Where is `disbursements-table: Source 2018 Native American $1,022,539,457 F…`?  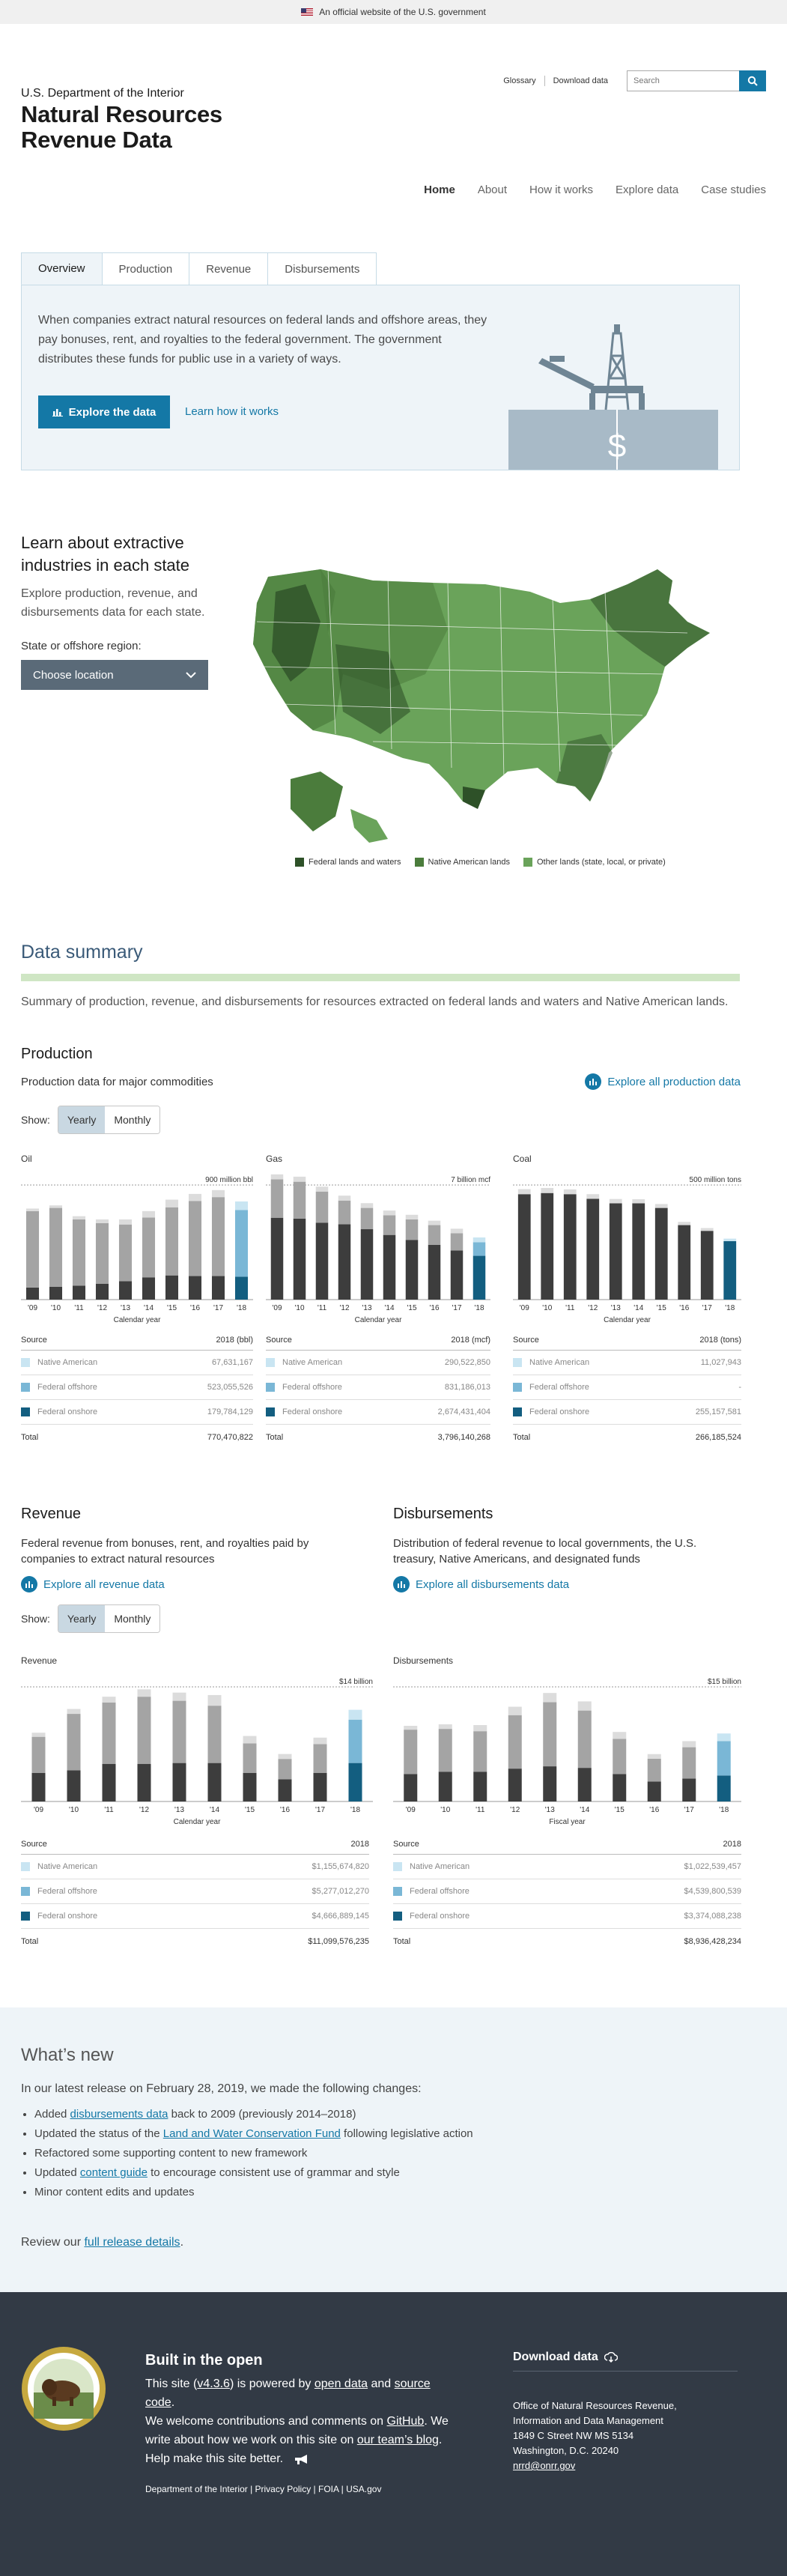
disbursements-table: Source 2018 Native American $1,022,539,457 F… is located at coordinates (567, 1897).